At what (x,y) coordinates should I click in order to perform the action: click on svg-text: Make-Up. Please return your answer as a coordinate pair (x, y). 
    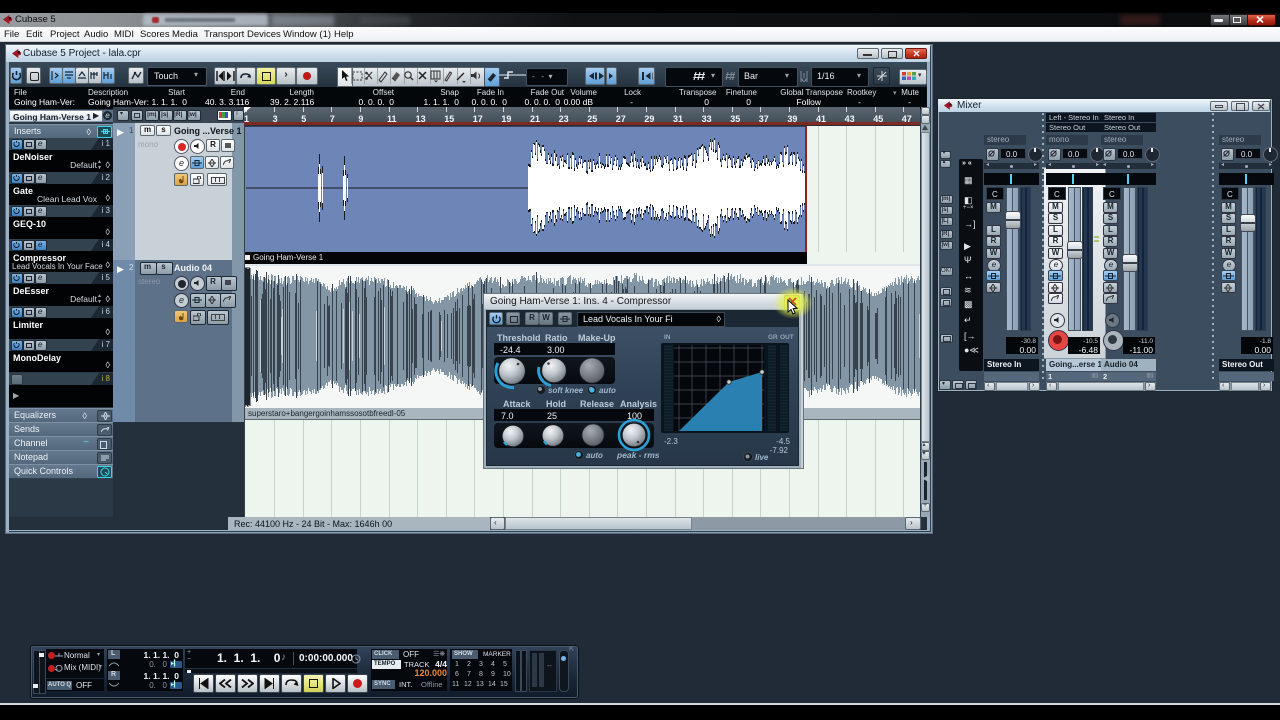
    Looking at the image, I should click on (597, 338).